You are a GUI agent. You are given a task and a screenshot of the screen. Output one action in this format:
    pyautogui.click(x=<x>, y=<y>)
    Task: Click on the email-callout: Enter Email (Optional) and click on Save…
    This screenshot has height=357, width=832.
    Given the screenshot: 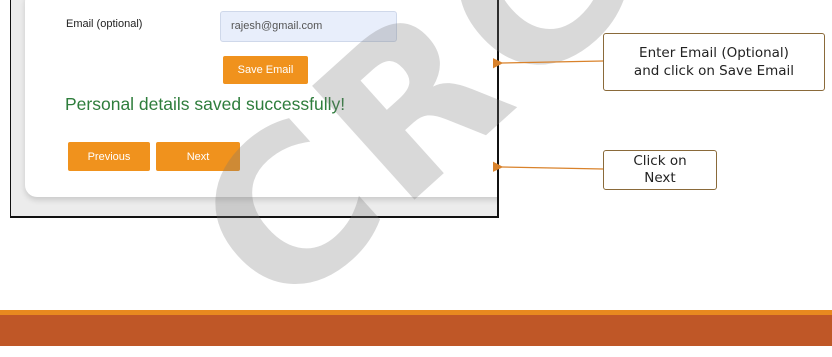 What is the action you would take?
    pyautogui.click(x=714, y=62)
    